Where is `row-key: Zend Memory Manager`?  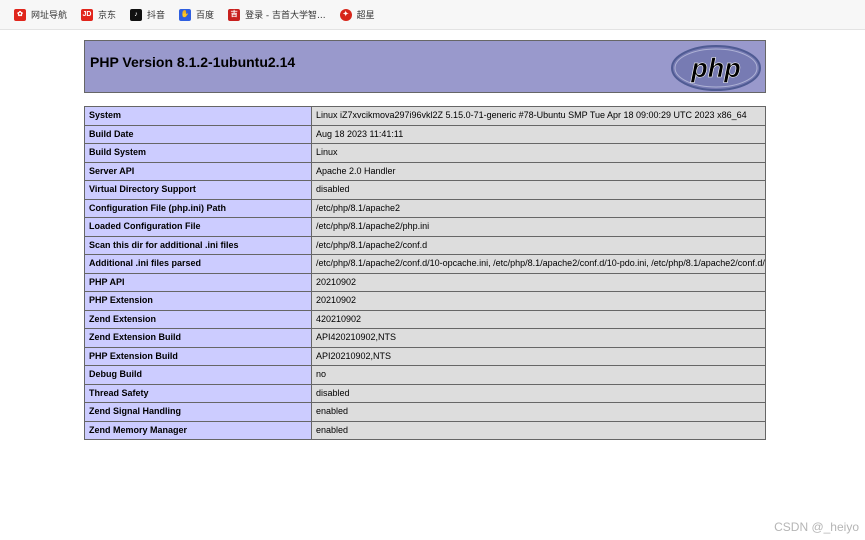 row-key: Zend Memory Manager is located at coordinates (198, 430).